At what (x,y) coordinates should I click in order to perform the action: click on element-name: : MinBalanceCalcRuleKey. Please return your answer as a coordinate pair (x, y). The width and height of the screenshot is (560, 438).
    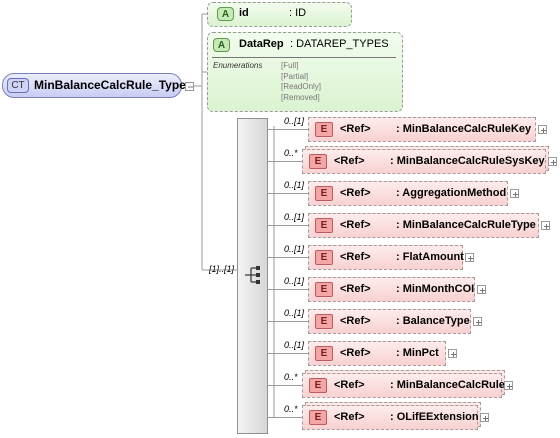
    Looking at the image, I should click on (464, 129).